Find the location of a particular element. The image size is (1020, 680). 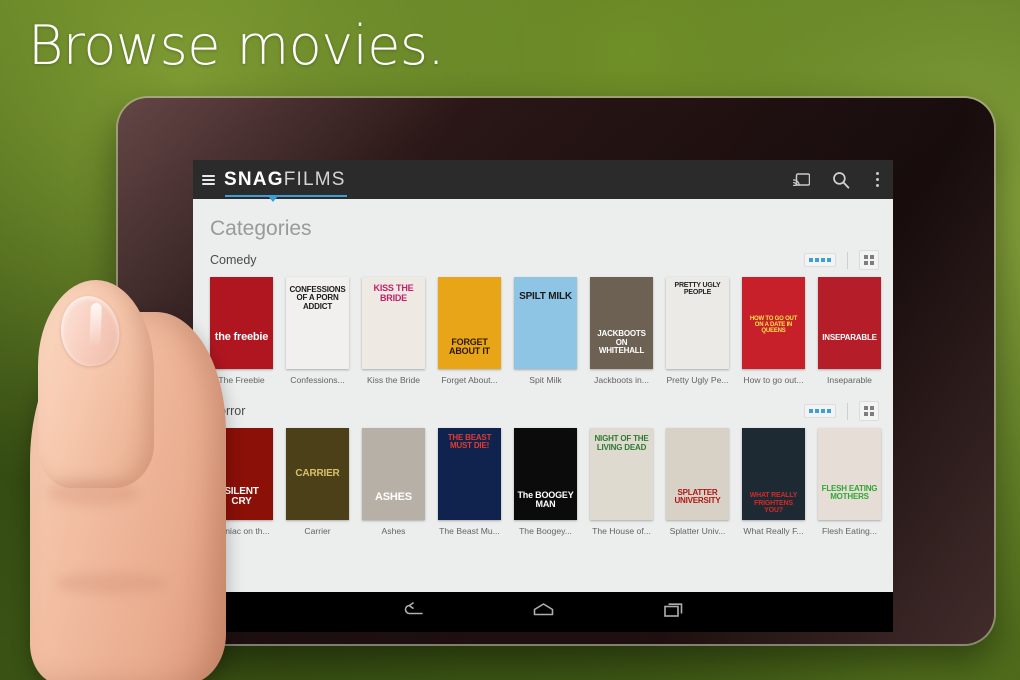

poster-title-text: WHAT REALLY FRIGHTENS YOU? is located at coordinates (773, 503).